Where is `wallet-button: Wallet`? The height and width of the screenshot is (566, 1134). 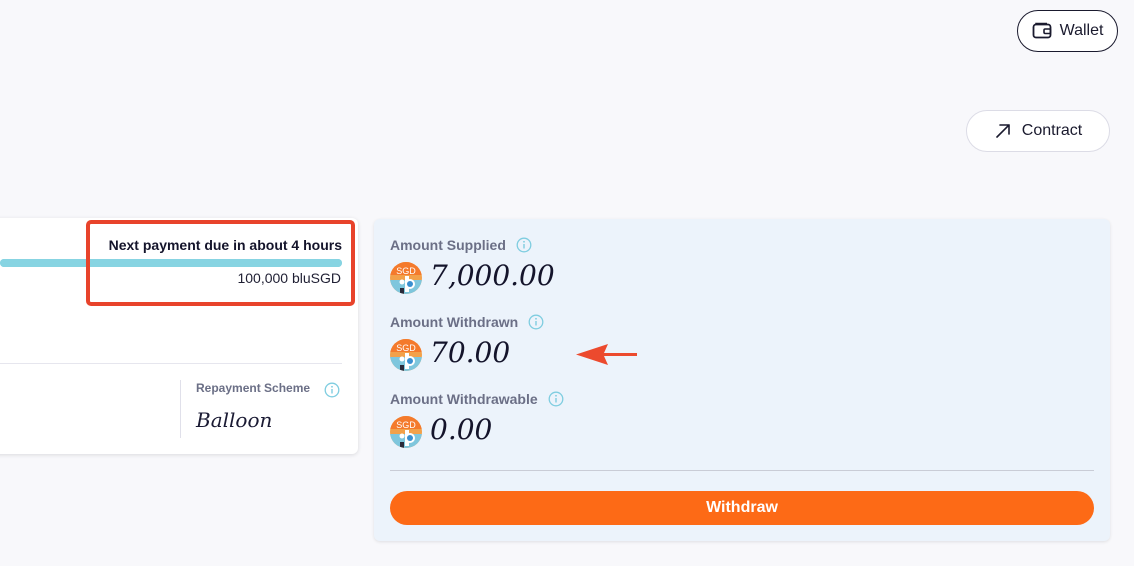 wallet-button: Wallet is located at coordinates (1067, 31).